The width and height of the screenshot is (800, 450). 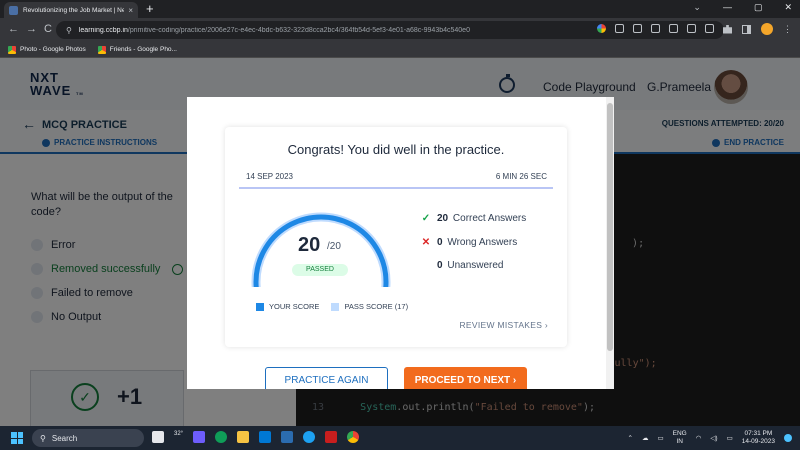 I want to click on mcafee-icon, so click(x=331, y=437).